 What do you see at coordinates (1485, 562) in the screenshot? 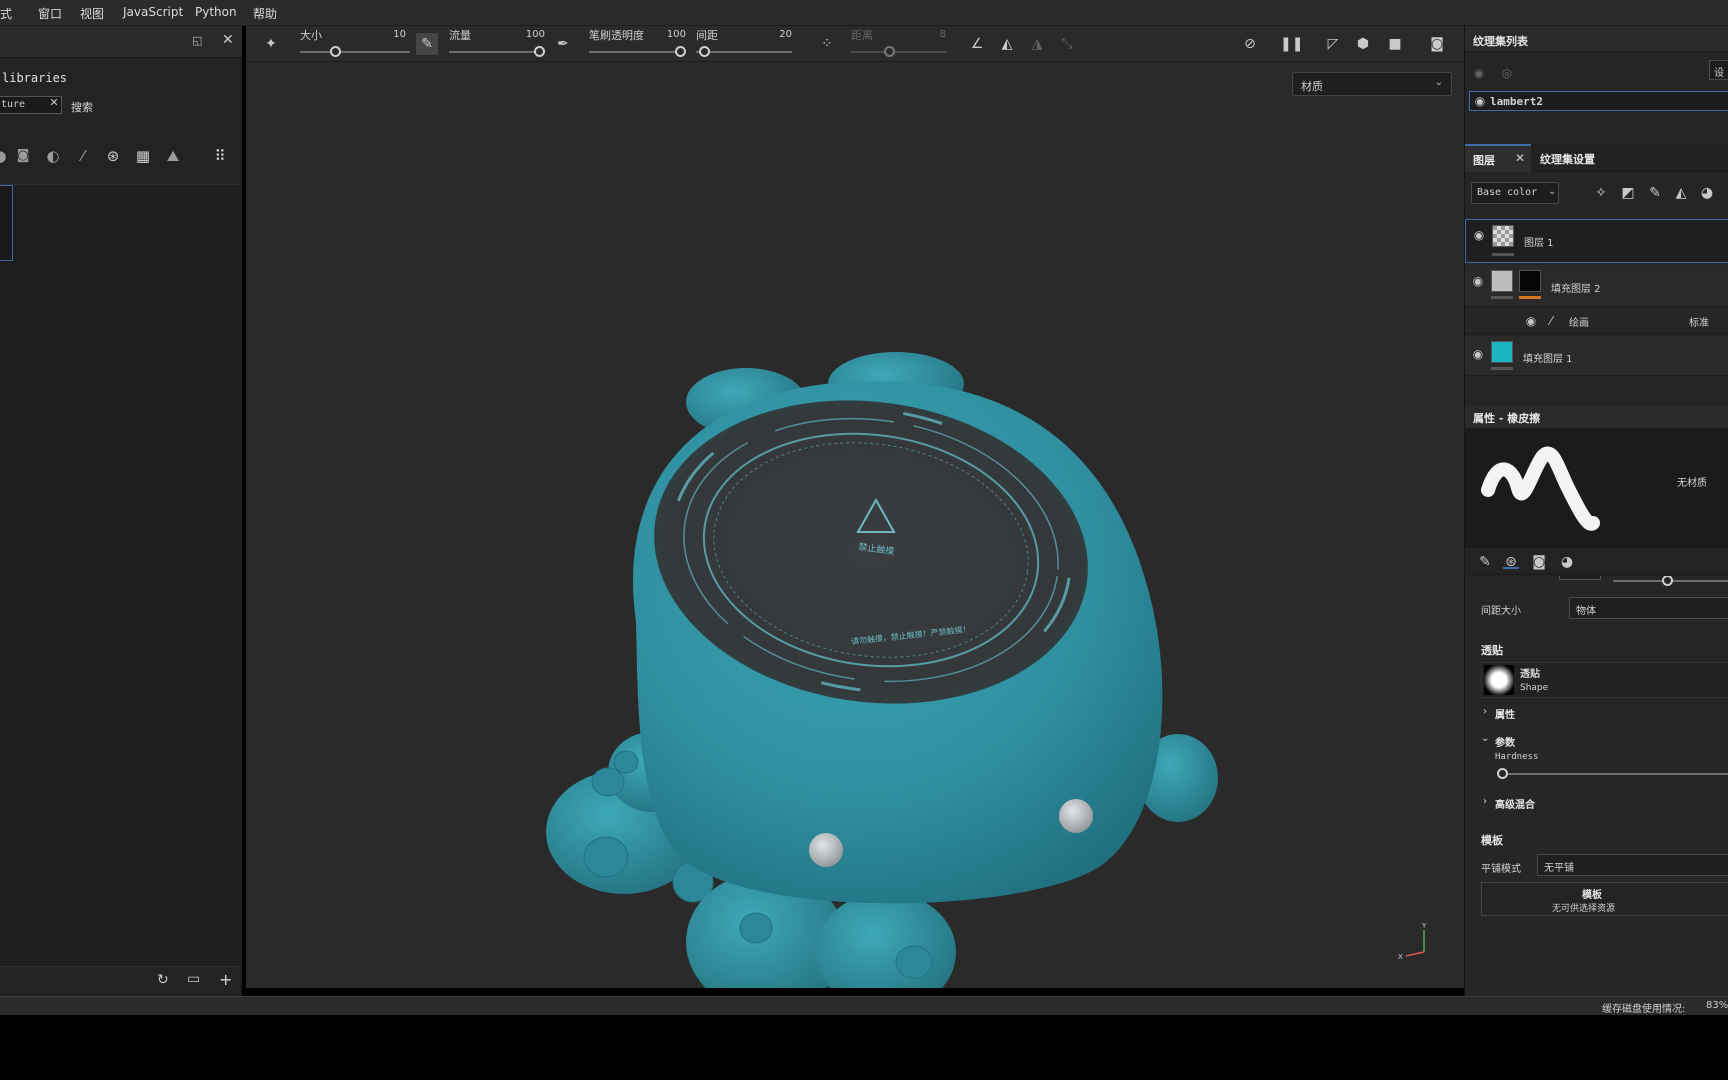
I see `tab-brush-icon: ✎` at bounding box center [1485, 562].